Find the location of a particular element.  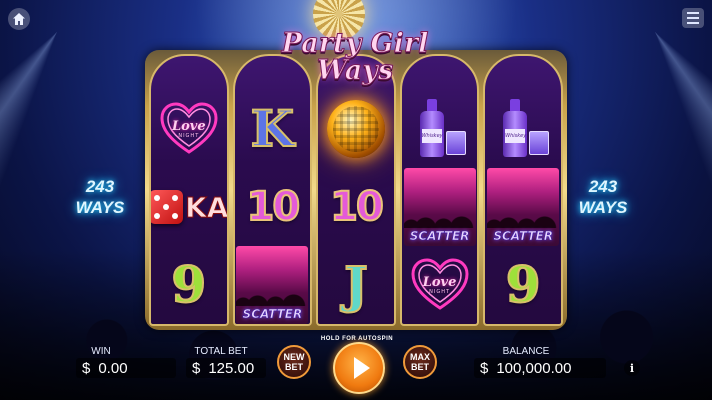

balance-label: BALANCE is located at coordinates (526, 351).